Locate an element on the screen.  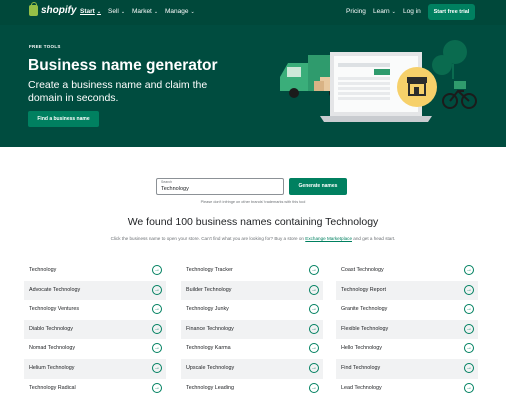
page-title: Business name generator is located at coordinates (123, 65).